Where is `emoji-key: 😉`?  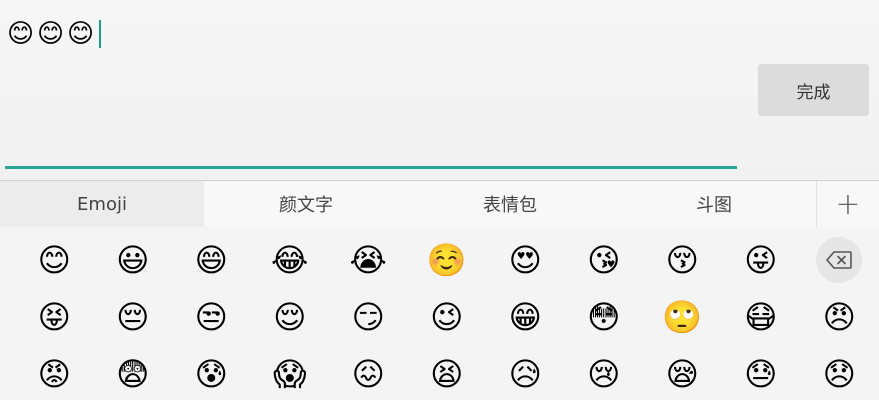 emoji-key: 😉 is located at coordinates (447, 316).